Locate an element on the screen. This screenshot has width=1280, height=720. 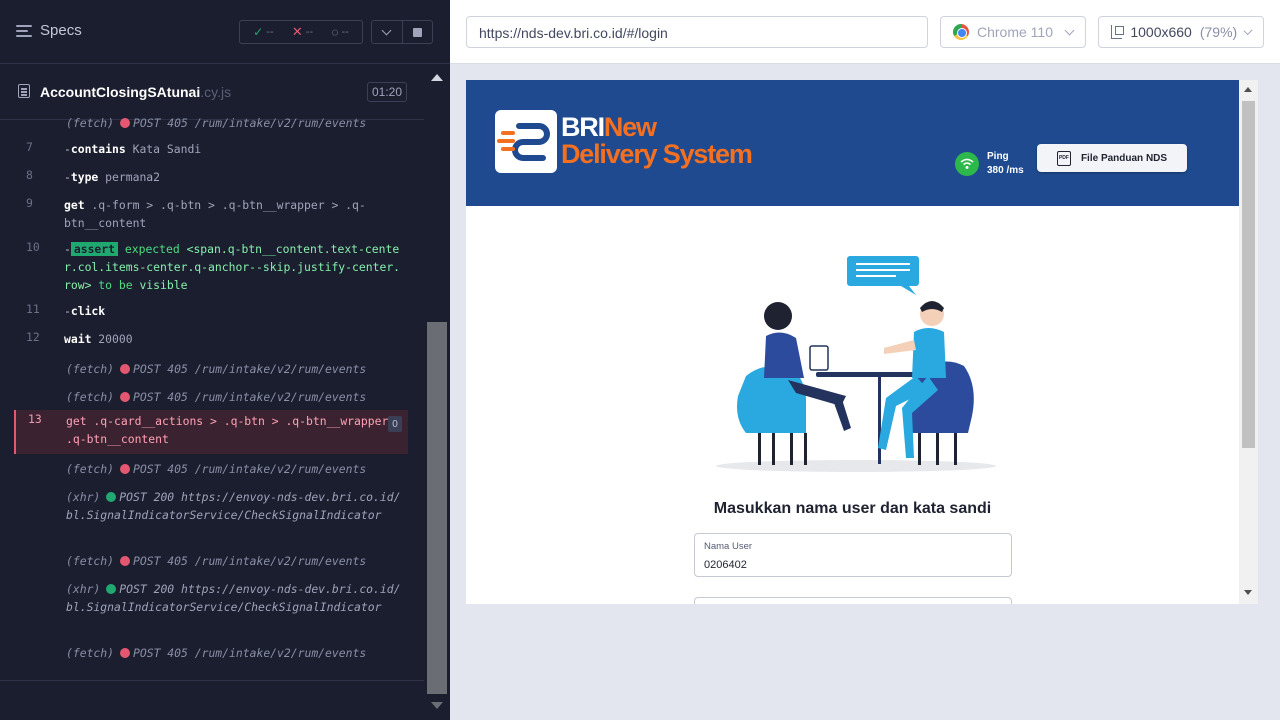
username-label: Nama User is located at coordinates (728, 546).